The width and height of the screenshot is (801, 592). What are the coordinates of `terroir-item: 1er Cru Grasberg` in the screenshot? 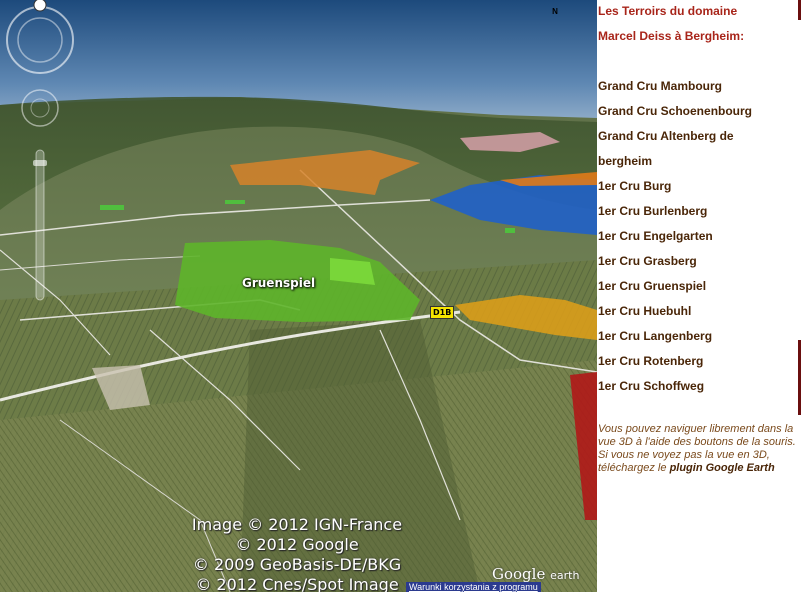 It's located at (647, 261).